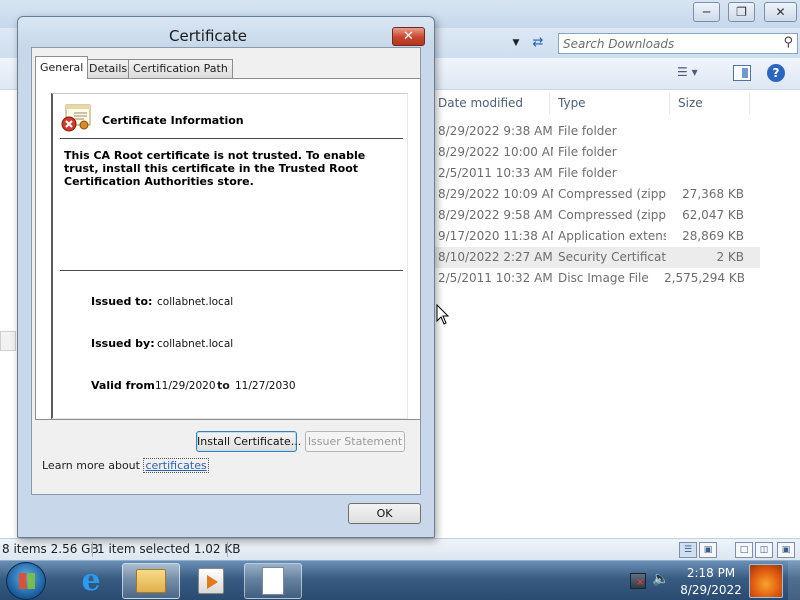  Describe the element at coordinates (764, 550) in the screenshot. I see `layout-split-icon: ◫` at that location.